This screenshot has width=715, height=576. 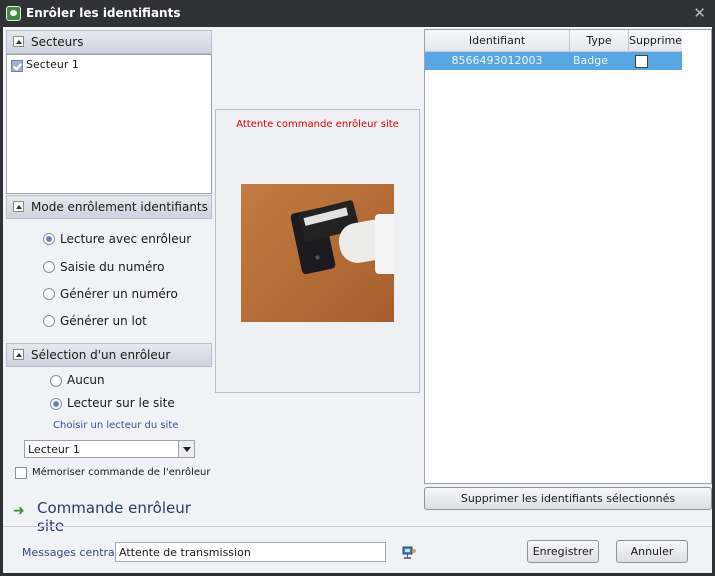 I want to click on column-header-type: Type, so click(x=599, y=40).